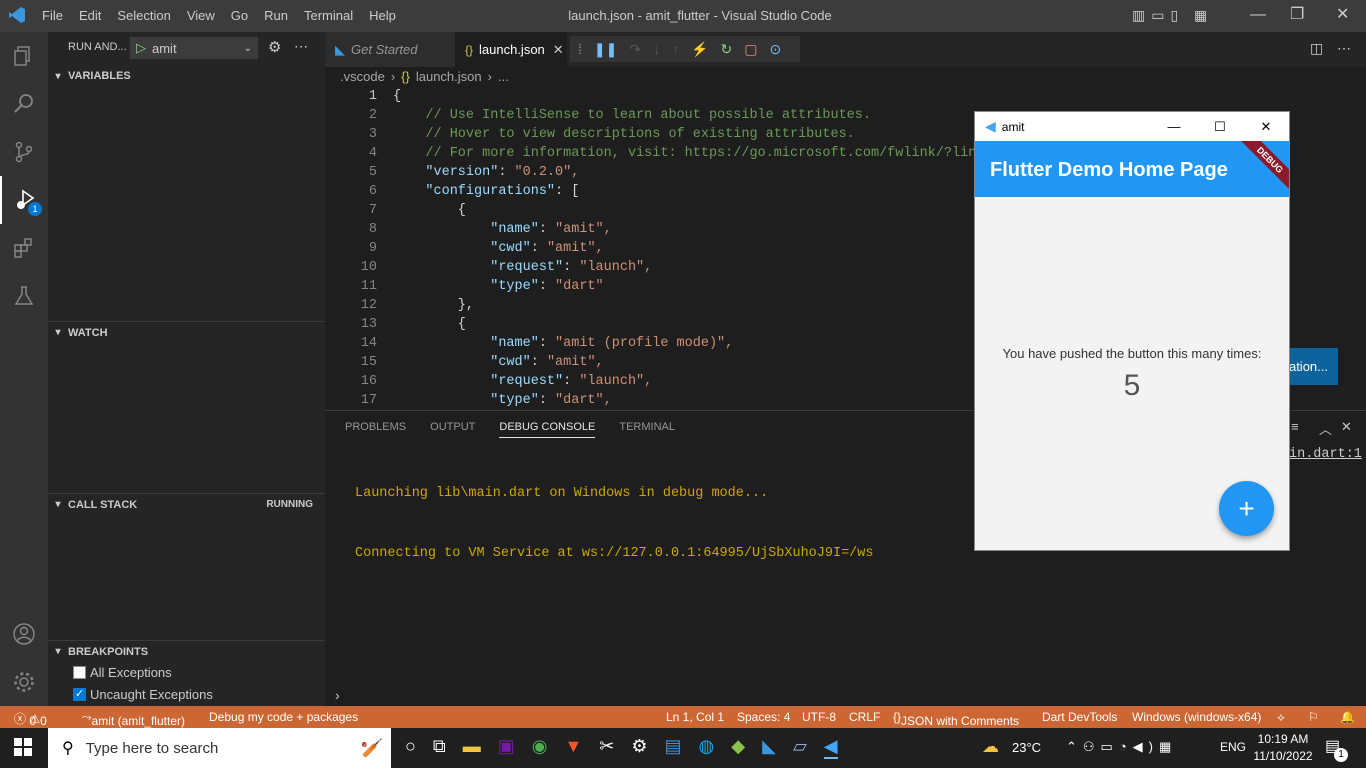  I want to click on tab-terminal: TERMINAL, so click(647, 429).